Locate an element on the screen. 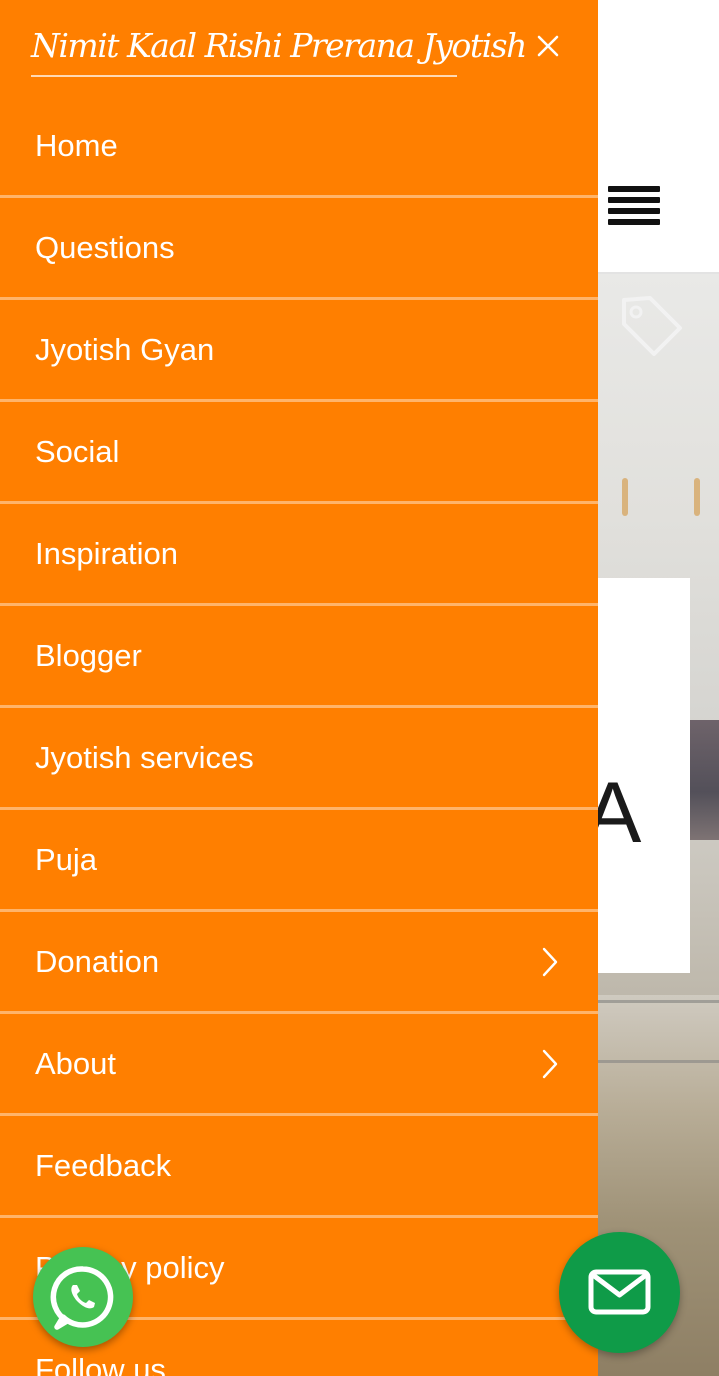  menu-item-label: Feedback is located at coordinates (103, 1165).